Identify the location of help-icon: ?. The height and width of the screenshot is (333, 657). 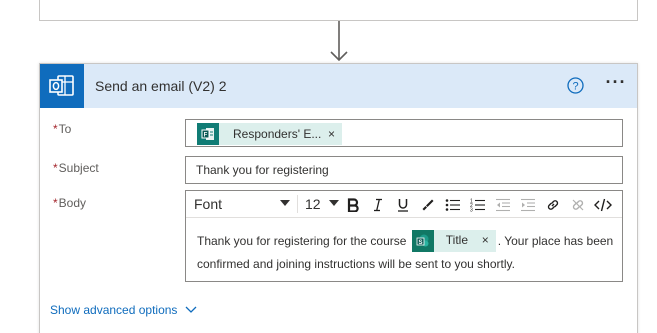
(575, 85).